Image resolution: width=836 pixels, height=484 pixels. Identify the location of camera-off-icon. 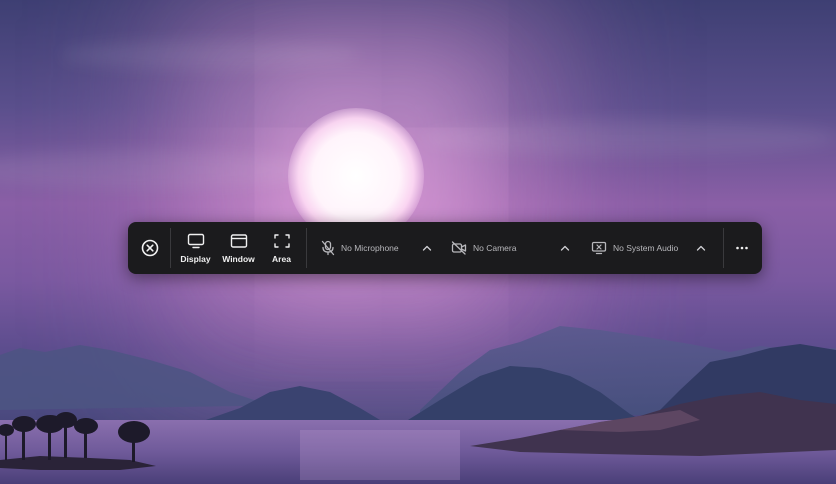
(459, 248).